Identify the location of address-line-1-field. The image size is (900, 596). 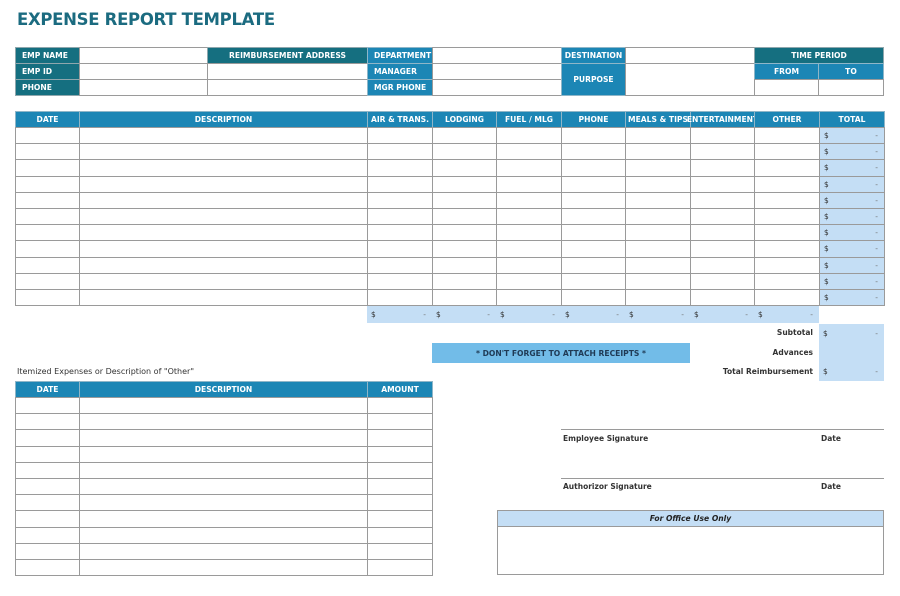
(287, 71).